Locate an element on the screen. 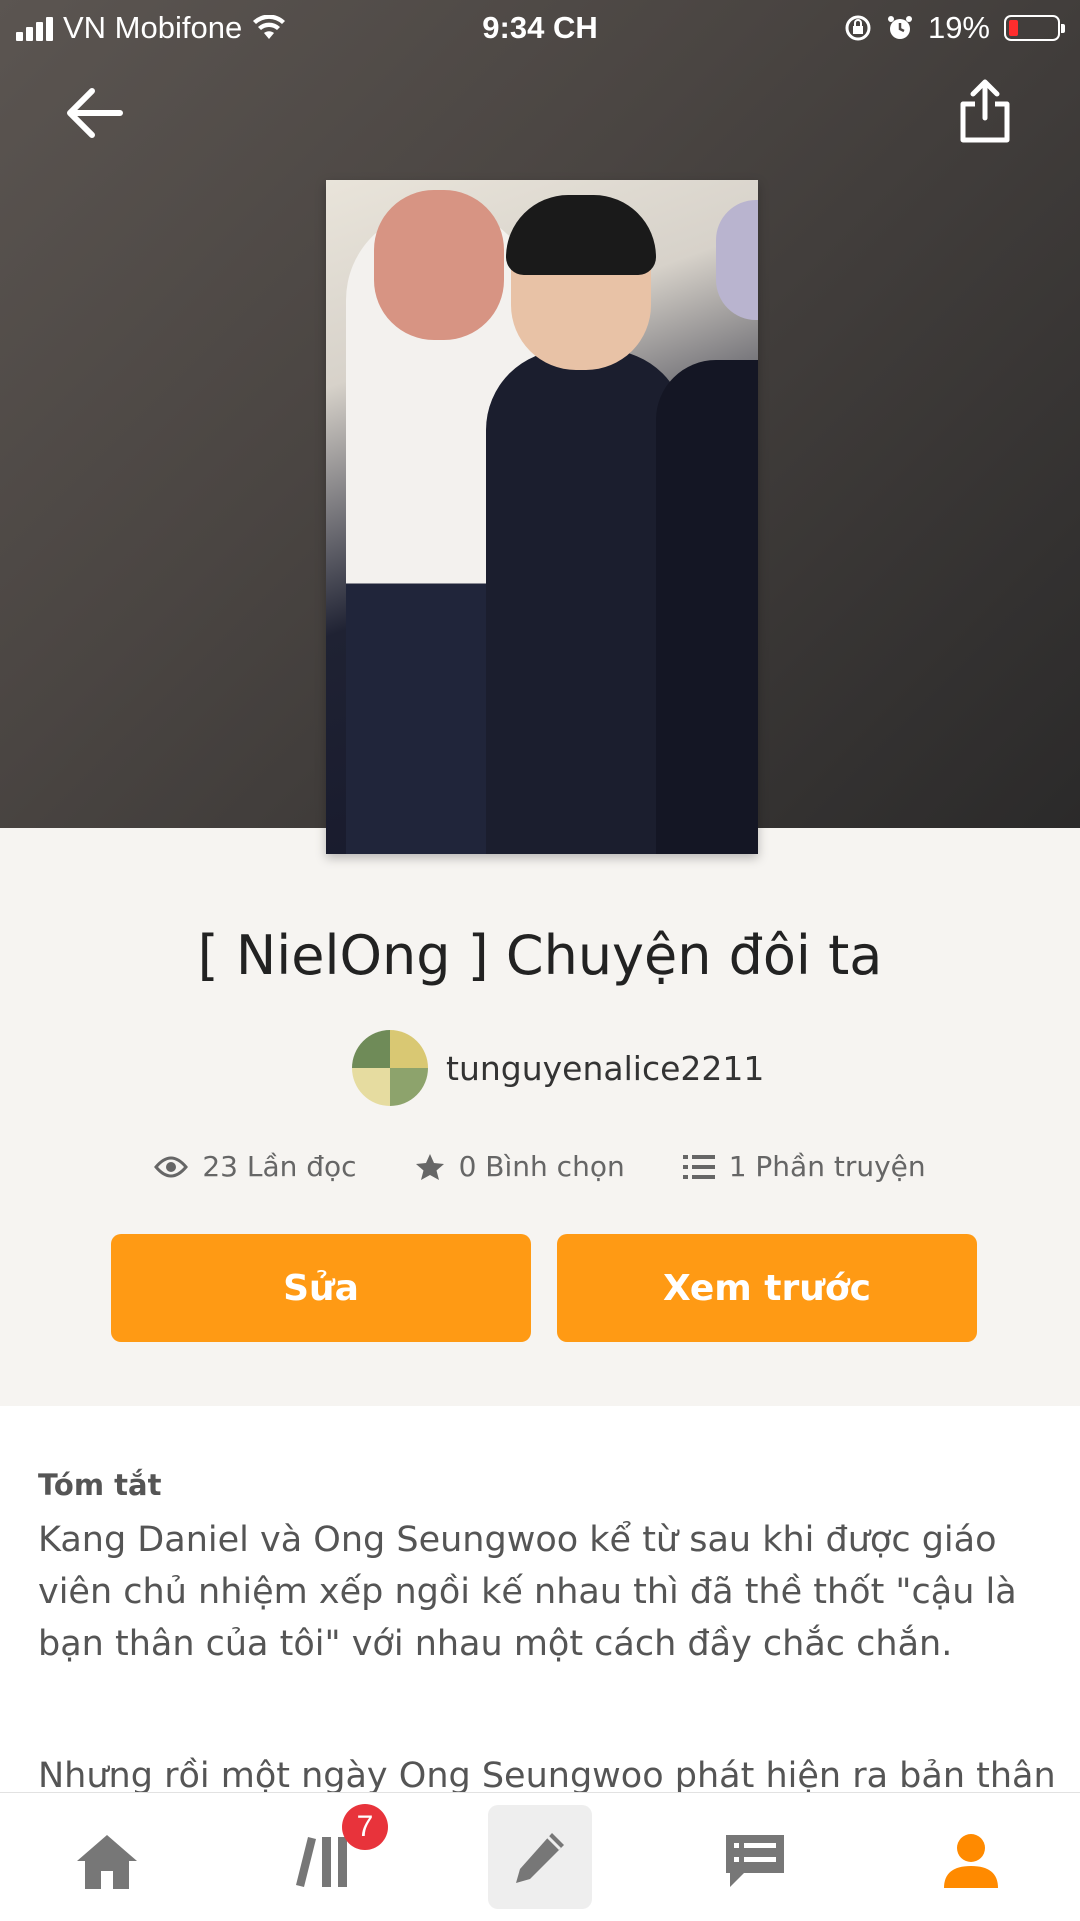 The width and height of the screenshot is (1080, 1921). edit-button: Sửa is located at coordinates (321, 1288).